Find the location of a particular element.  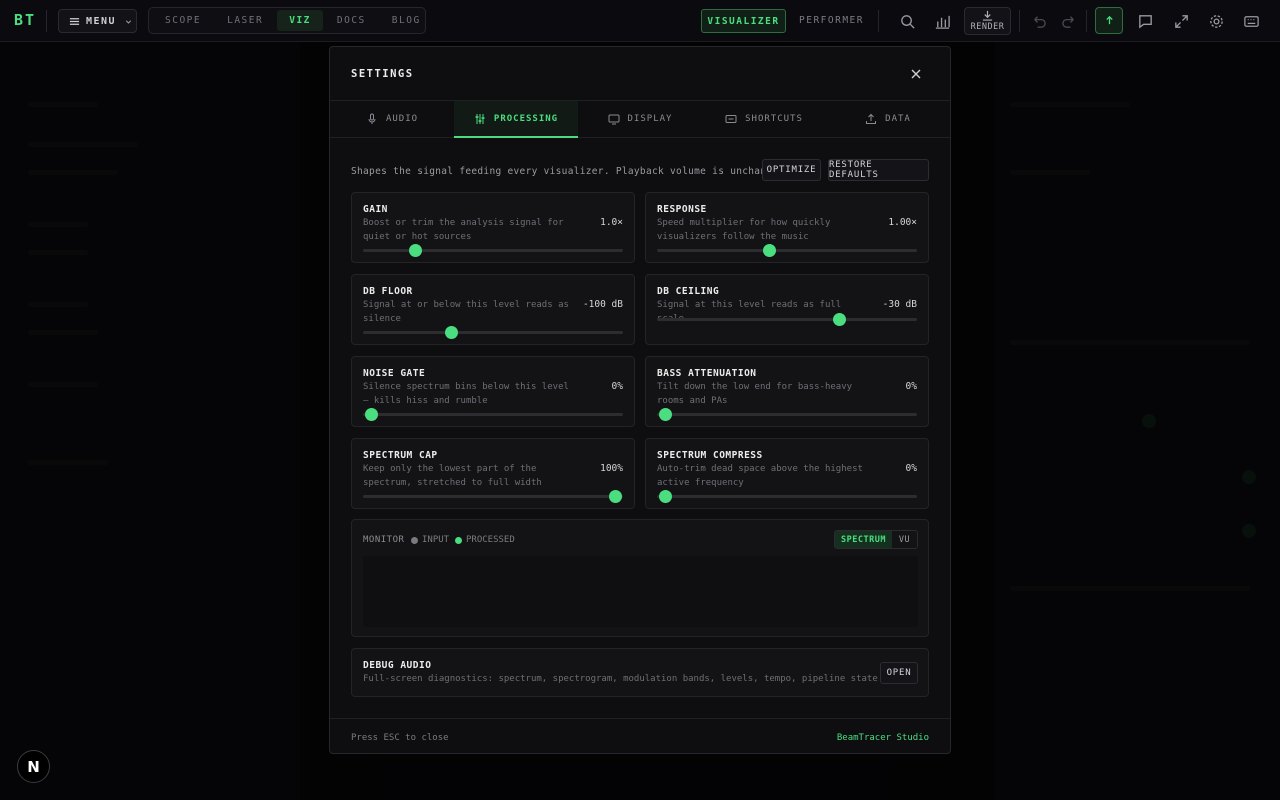

nav-viz: VIZ is located at coordinates (300, 20).